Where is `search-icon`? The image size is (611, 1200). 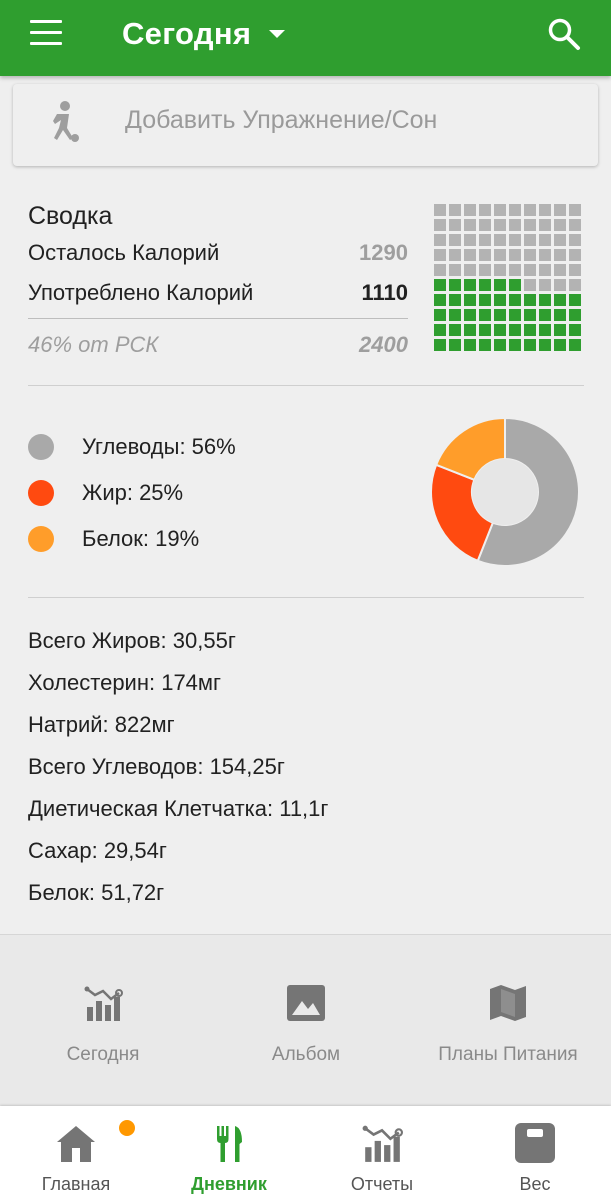 search-icon is located at coordinates (564, 34).